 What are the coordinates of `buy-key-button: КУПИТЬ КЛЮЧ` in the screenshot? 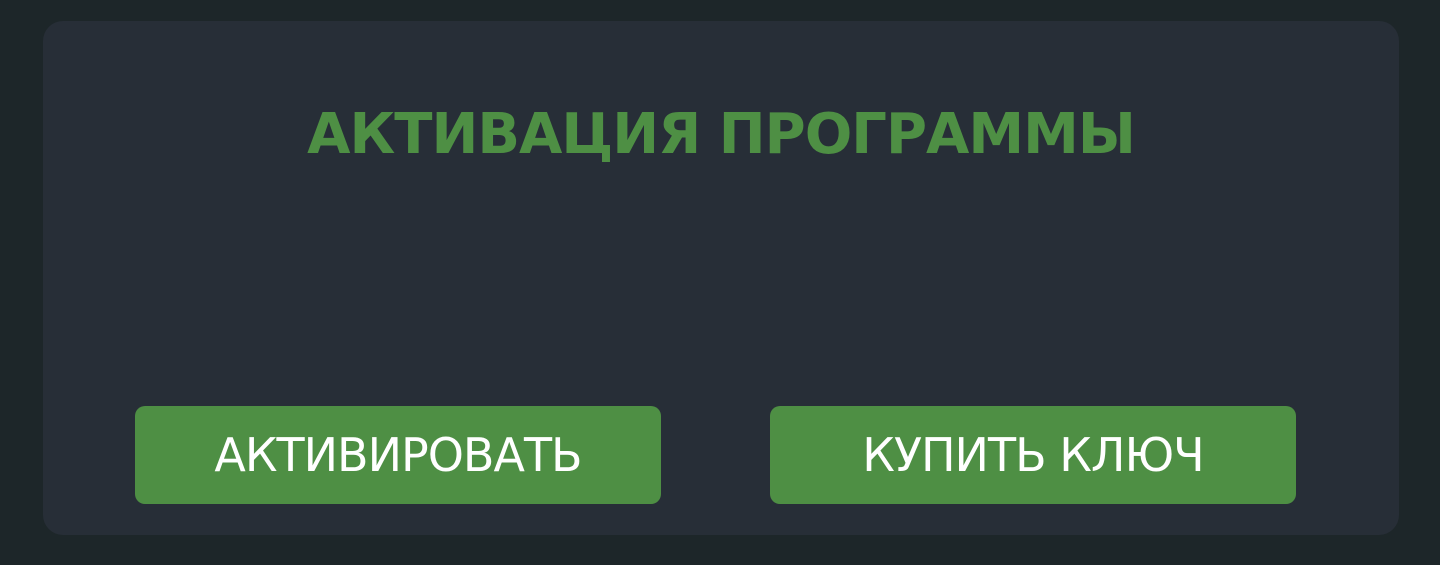 It's located at (1033, 455).